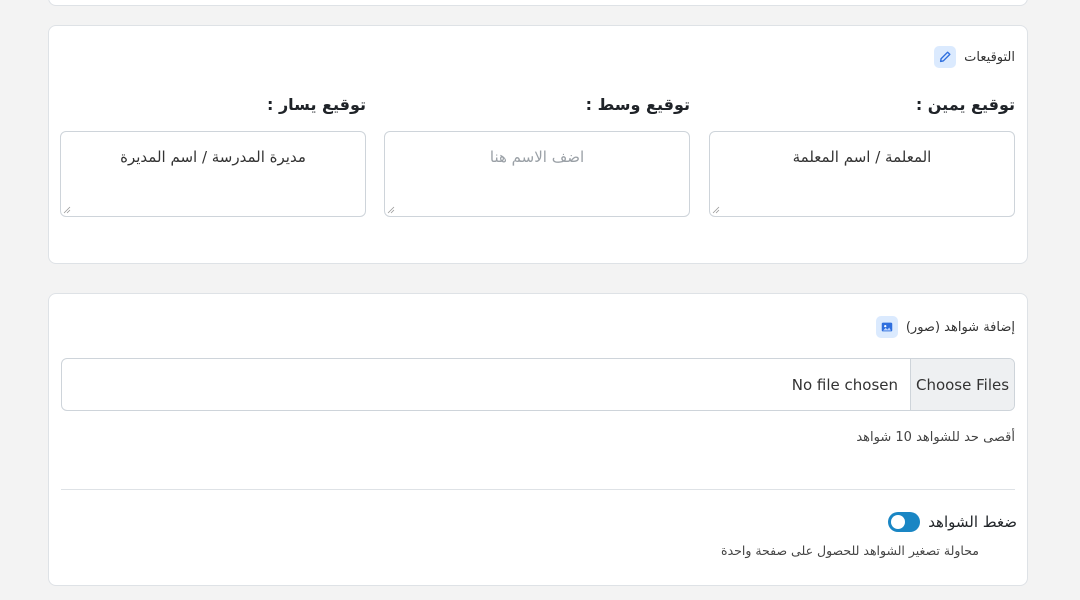 The image size is (1080, 600). I want to click on signature-left-group: توقيع يسار : مديرة المدرسة / اسم المديرة, so click(213, 155).